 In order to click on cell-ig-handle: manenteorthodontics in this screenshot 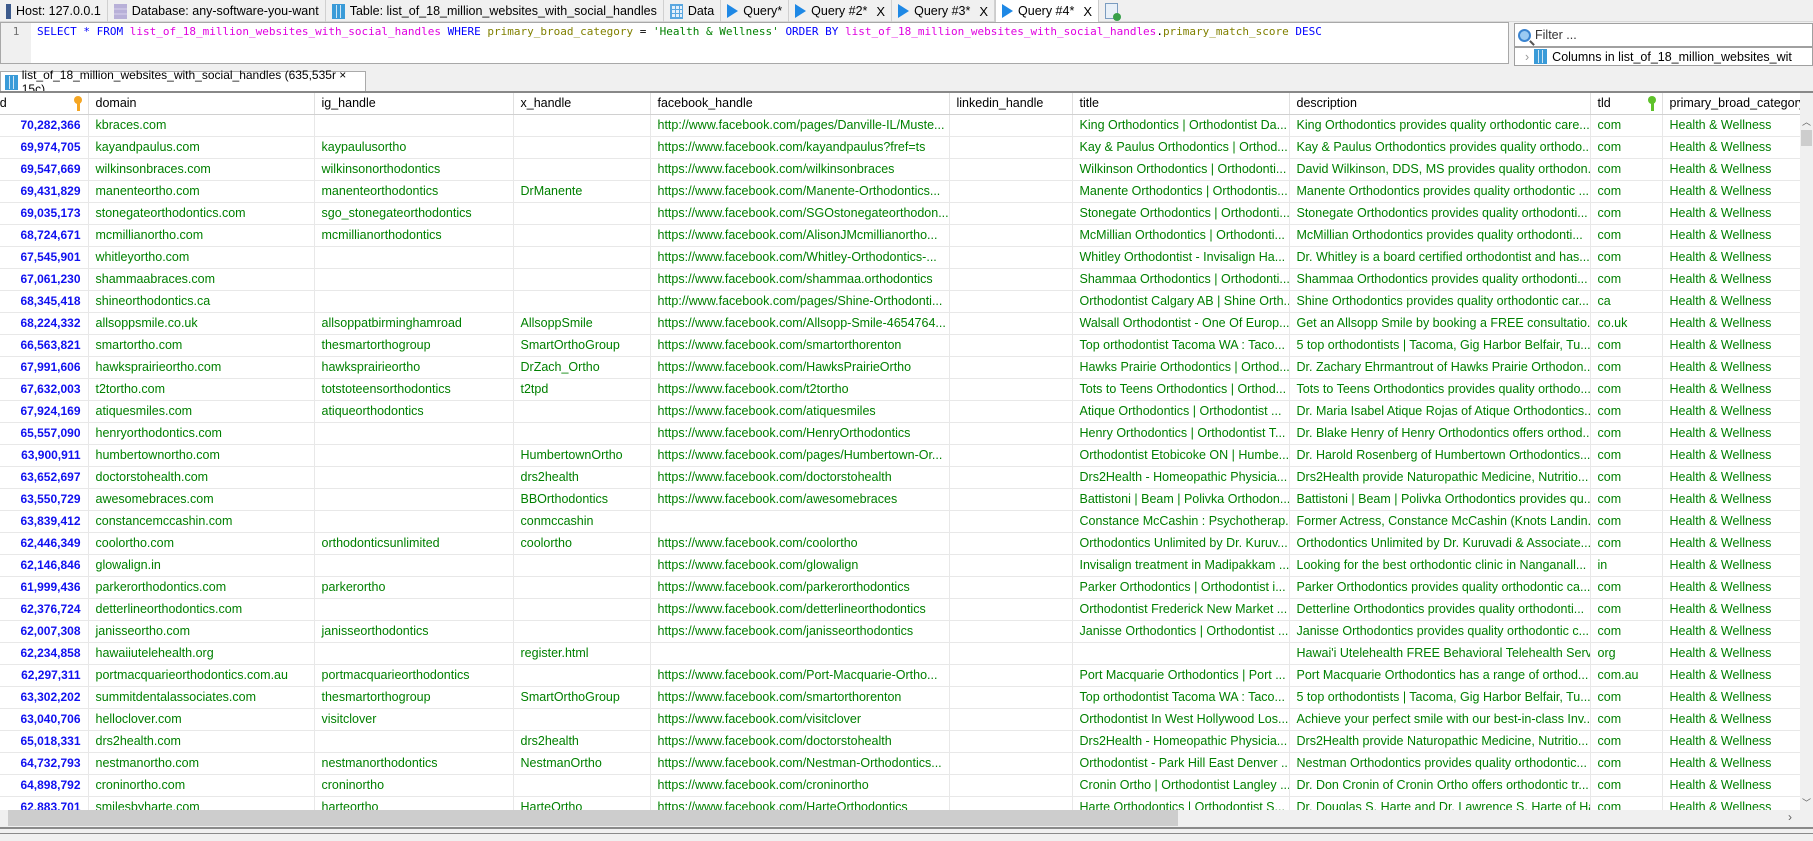, I will do `click(414, 191)`.